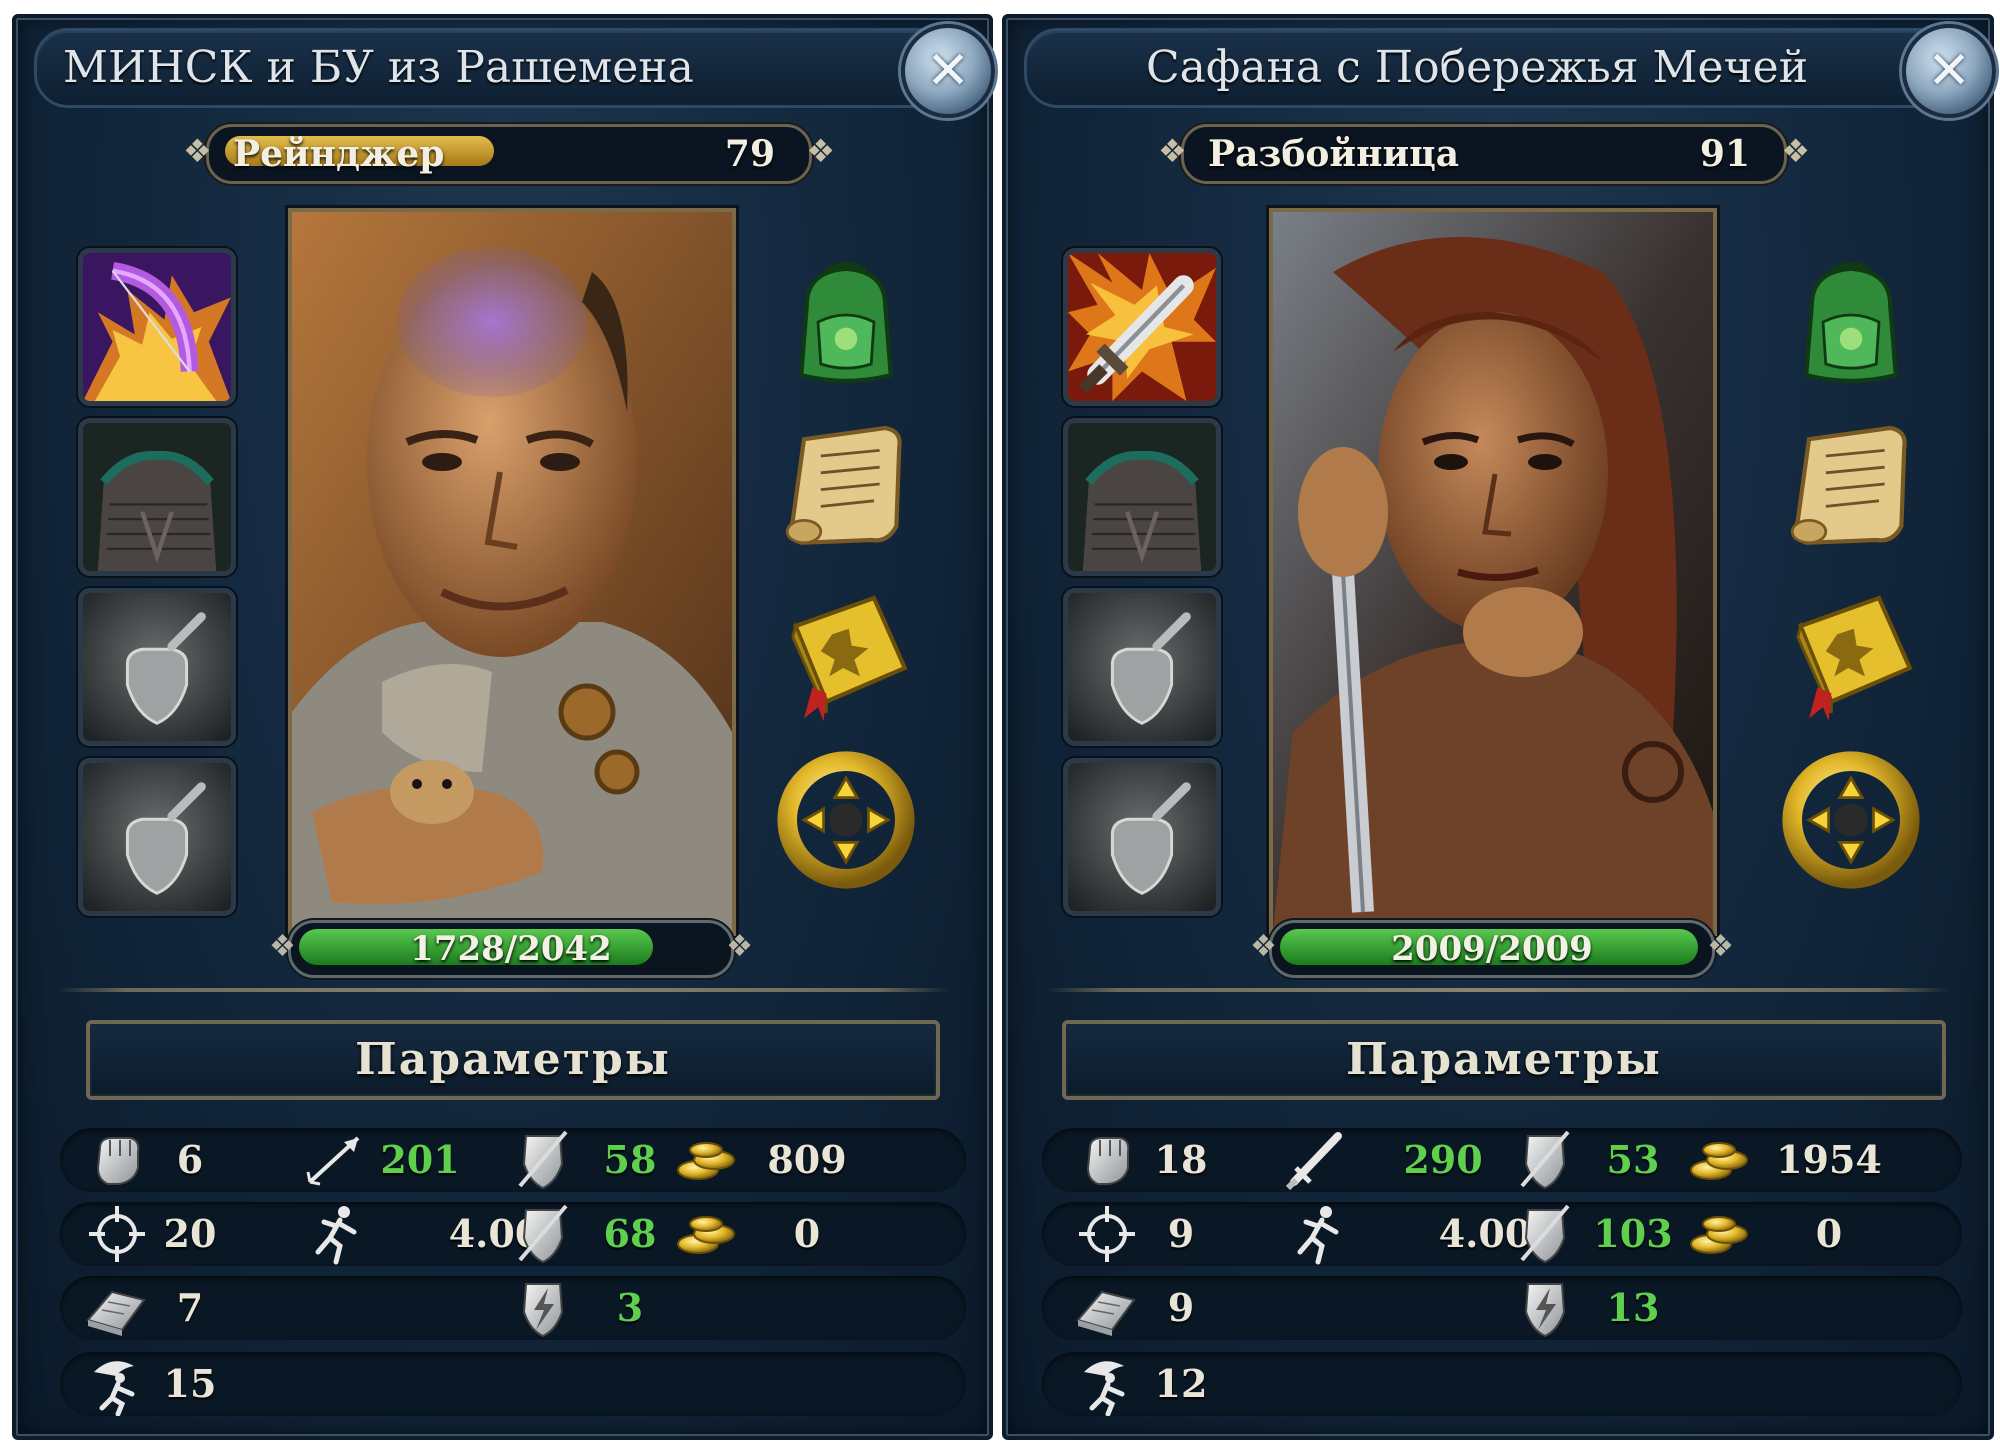 The height and width of the screenshot is (1441, 2000). I want to click on class-name: Рейнджер, so click(339, 154).